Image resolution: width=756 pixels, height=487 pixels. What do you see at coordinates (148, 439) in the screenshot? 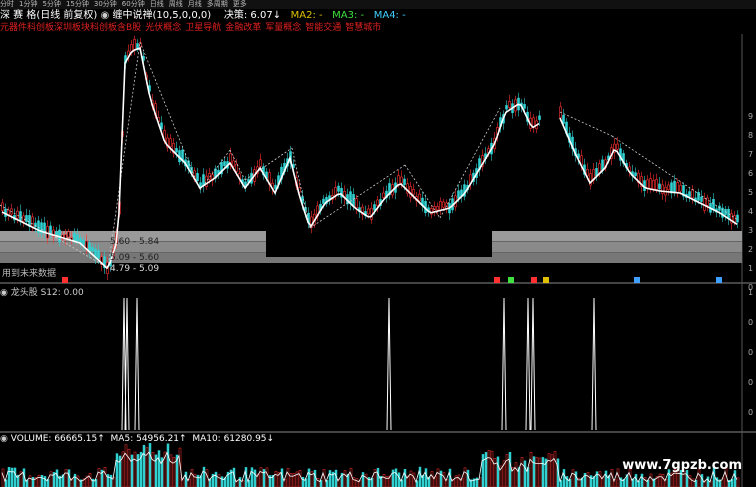
I see `volume-ma5: MA5: 54956.21↑` at bounding box center [148, 439].